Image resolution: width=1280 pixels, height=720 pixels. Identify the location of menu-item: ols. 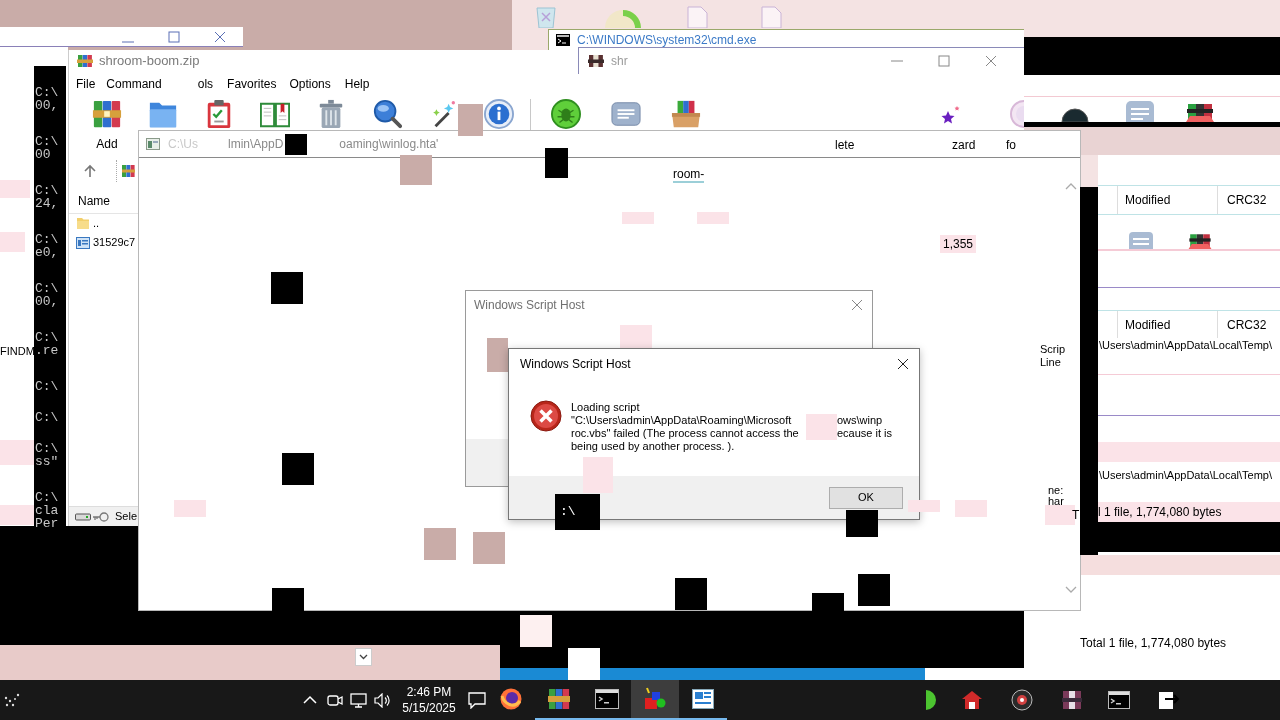
(205, 84).